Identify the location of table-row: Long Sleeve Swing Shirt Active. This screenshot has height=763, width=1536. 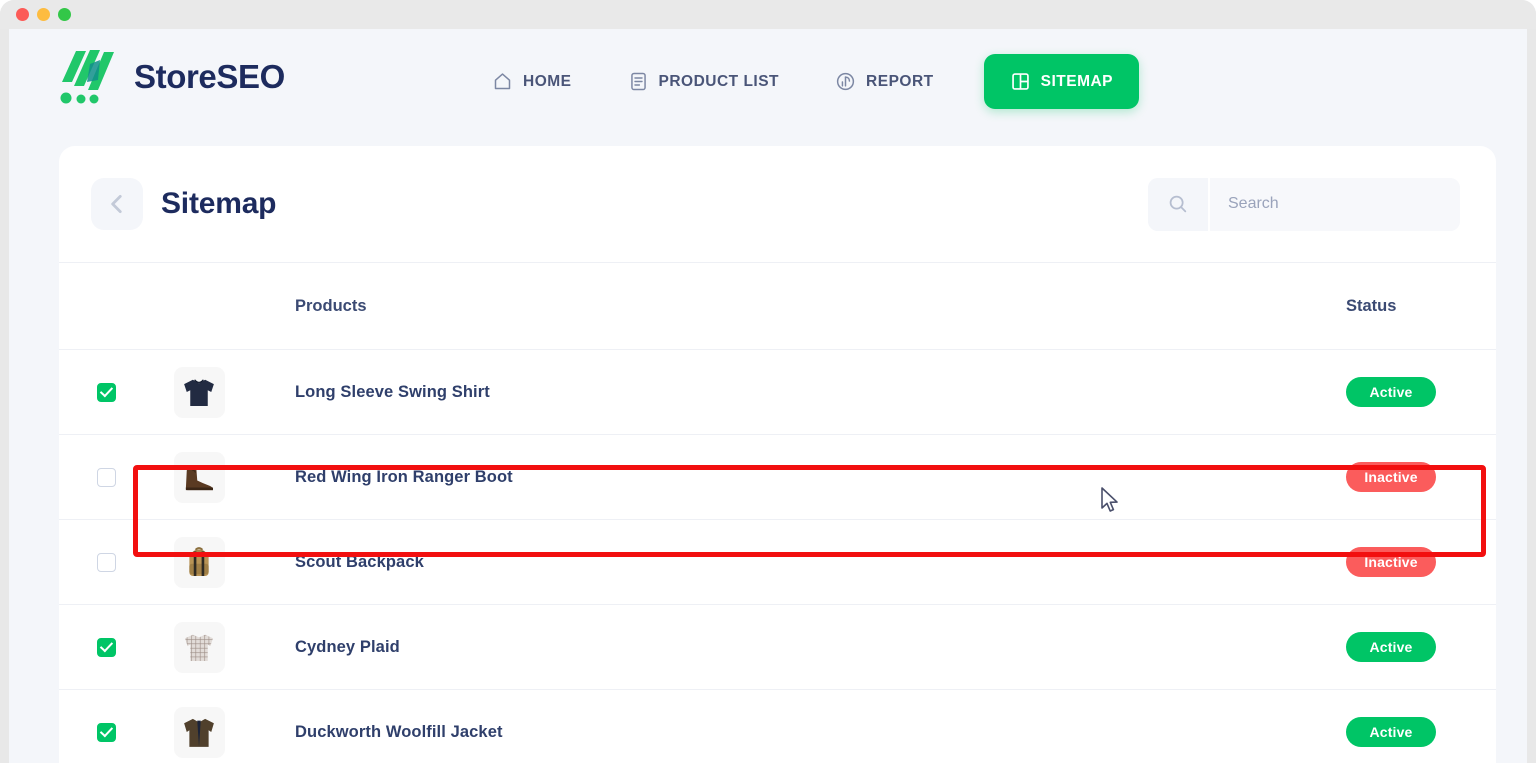
(777, 391).